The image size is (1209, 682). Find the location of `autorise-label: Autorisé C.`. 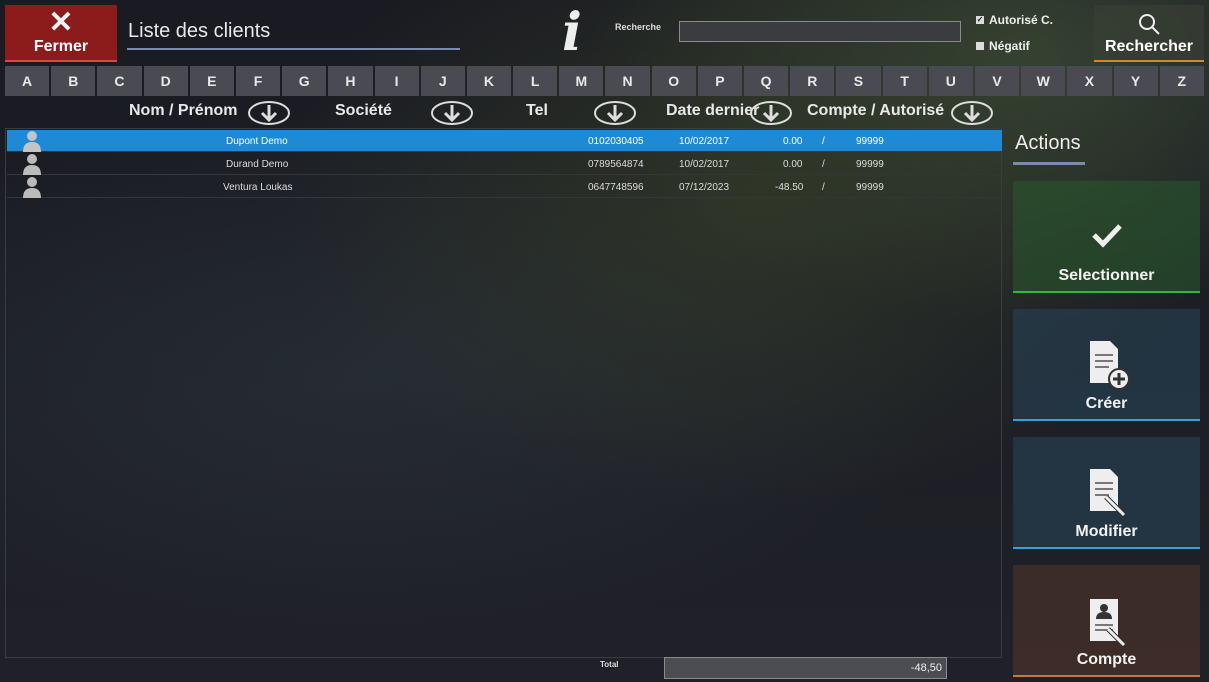

autorise-label: Autorisé C. is located at coordinates (1021, 20).